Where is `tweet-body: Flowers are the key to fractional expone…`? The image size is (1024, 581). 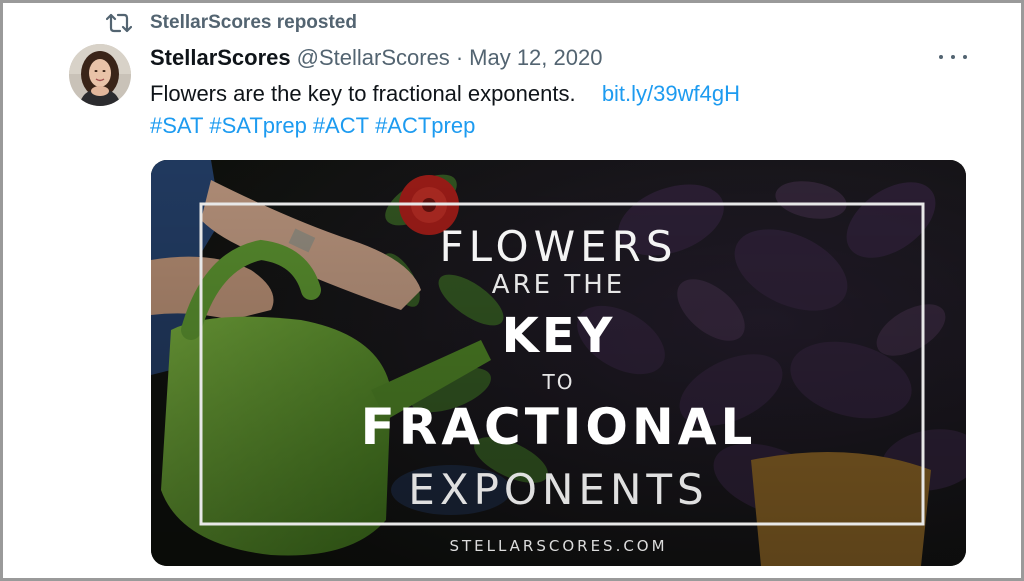
tweet-body: Flowers are the key to fractional expone… is located at coordinates (363, 93).